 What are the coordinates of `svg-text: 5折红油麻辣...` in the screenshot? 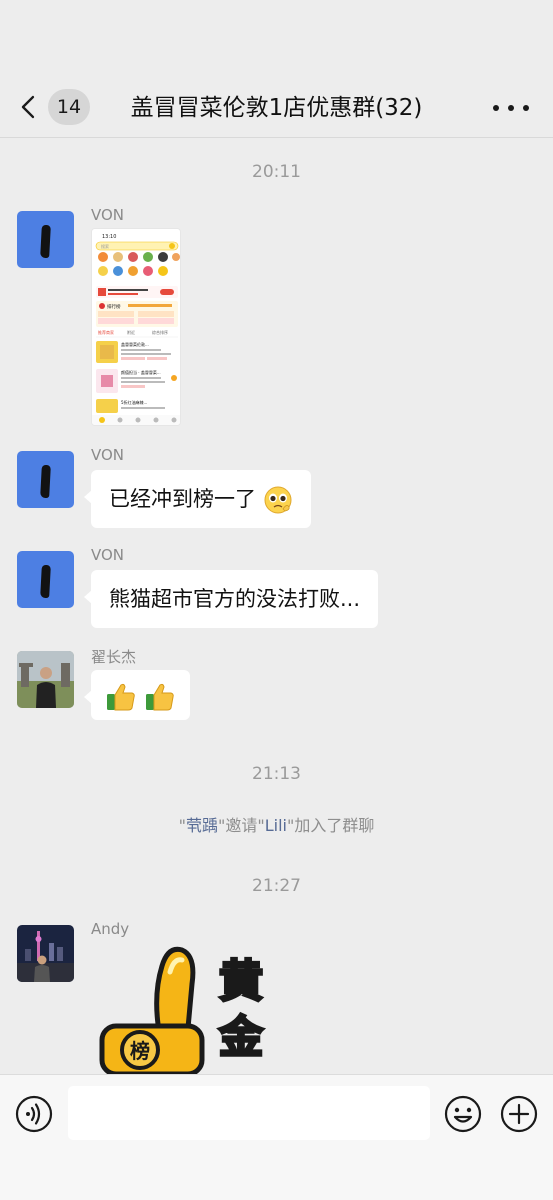 It's located at (134, 402).